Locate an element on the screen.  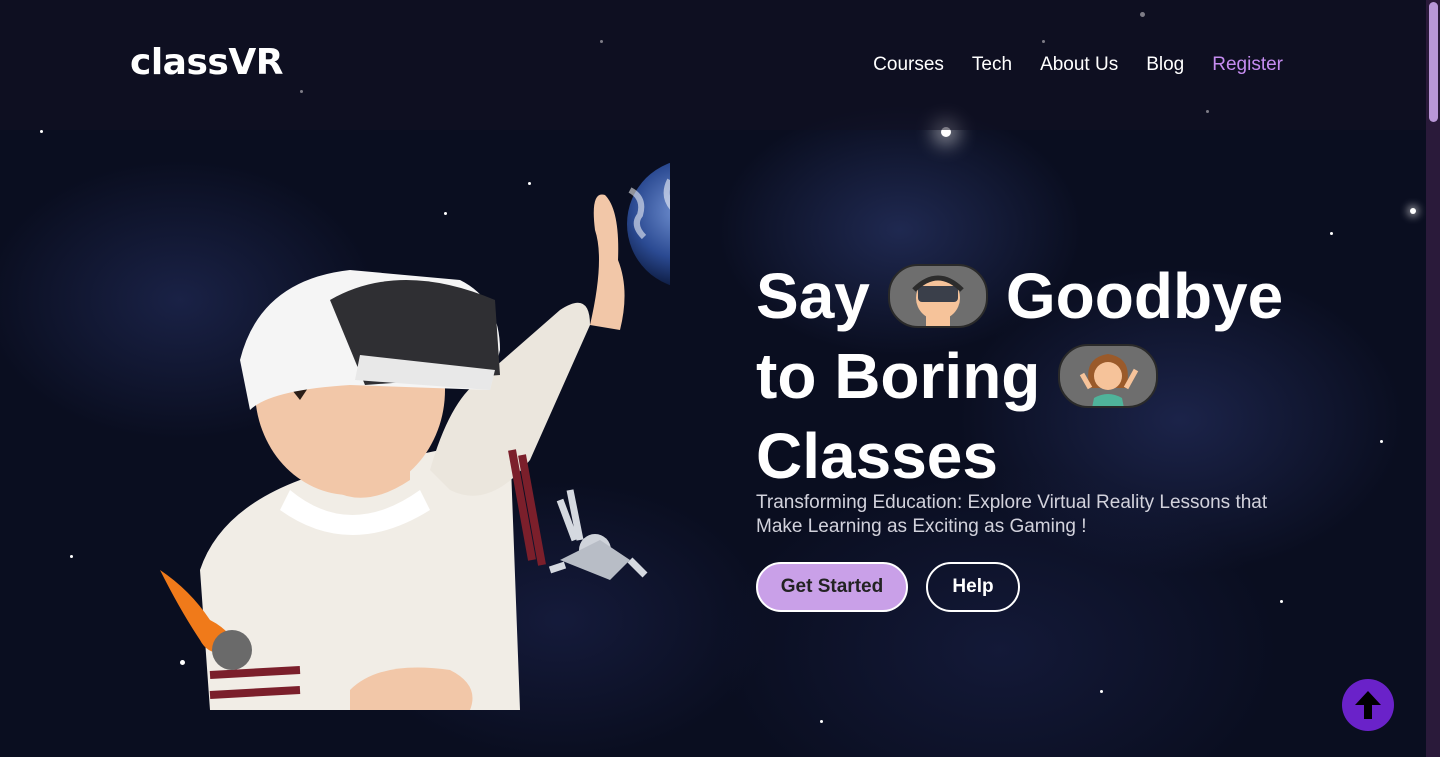
title-to-boring: to Boring is located at coordinates (898, 376).